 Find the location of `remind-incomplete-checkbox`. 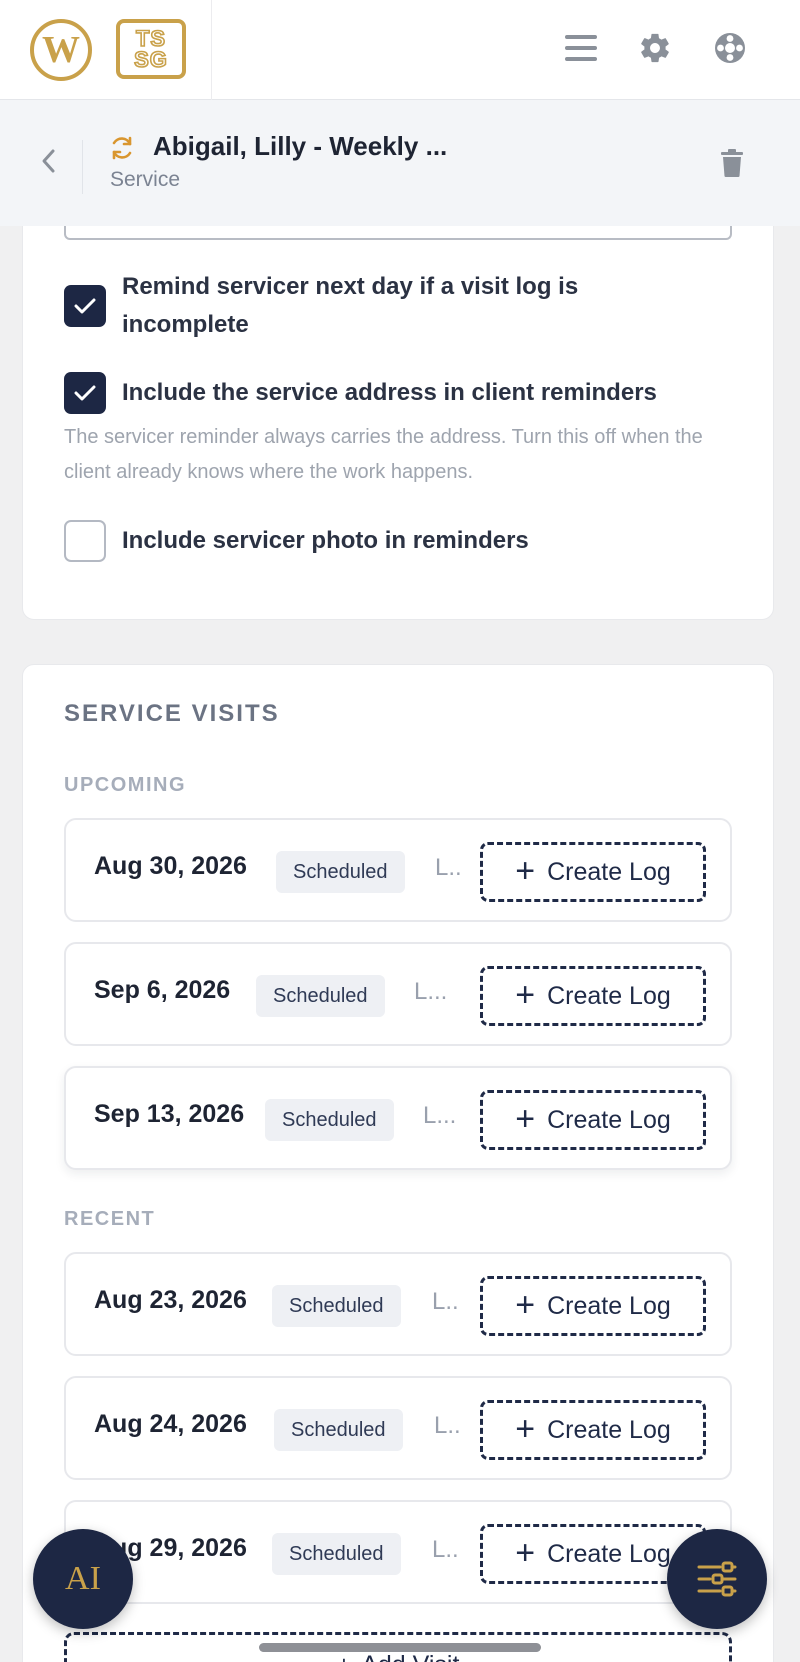

remind-incomplete-checkbox is located at coordinates (85, 306).